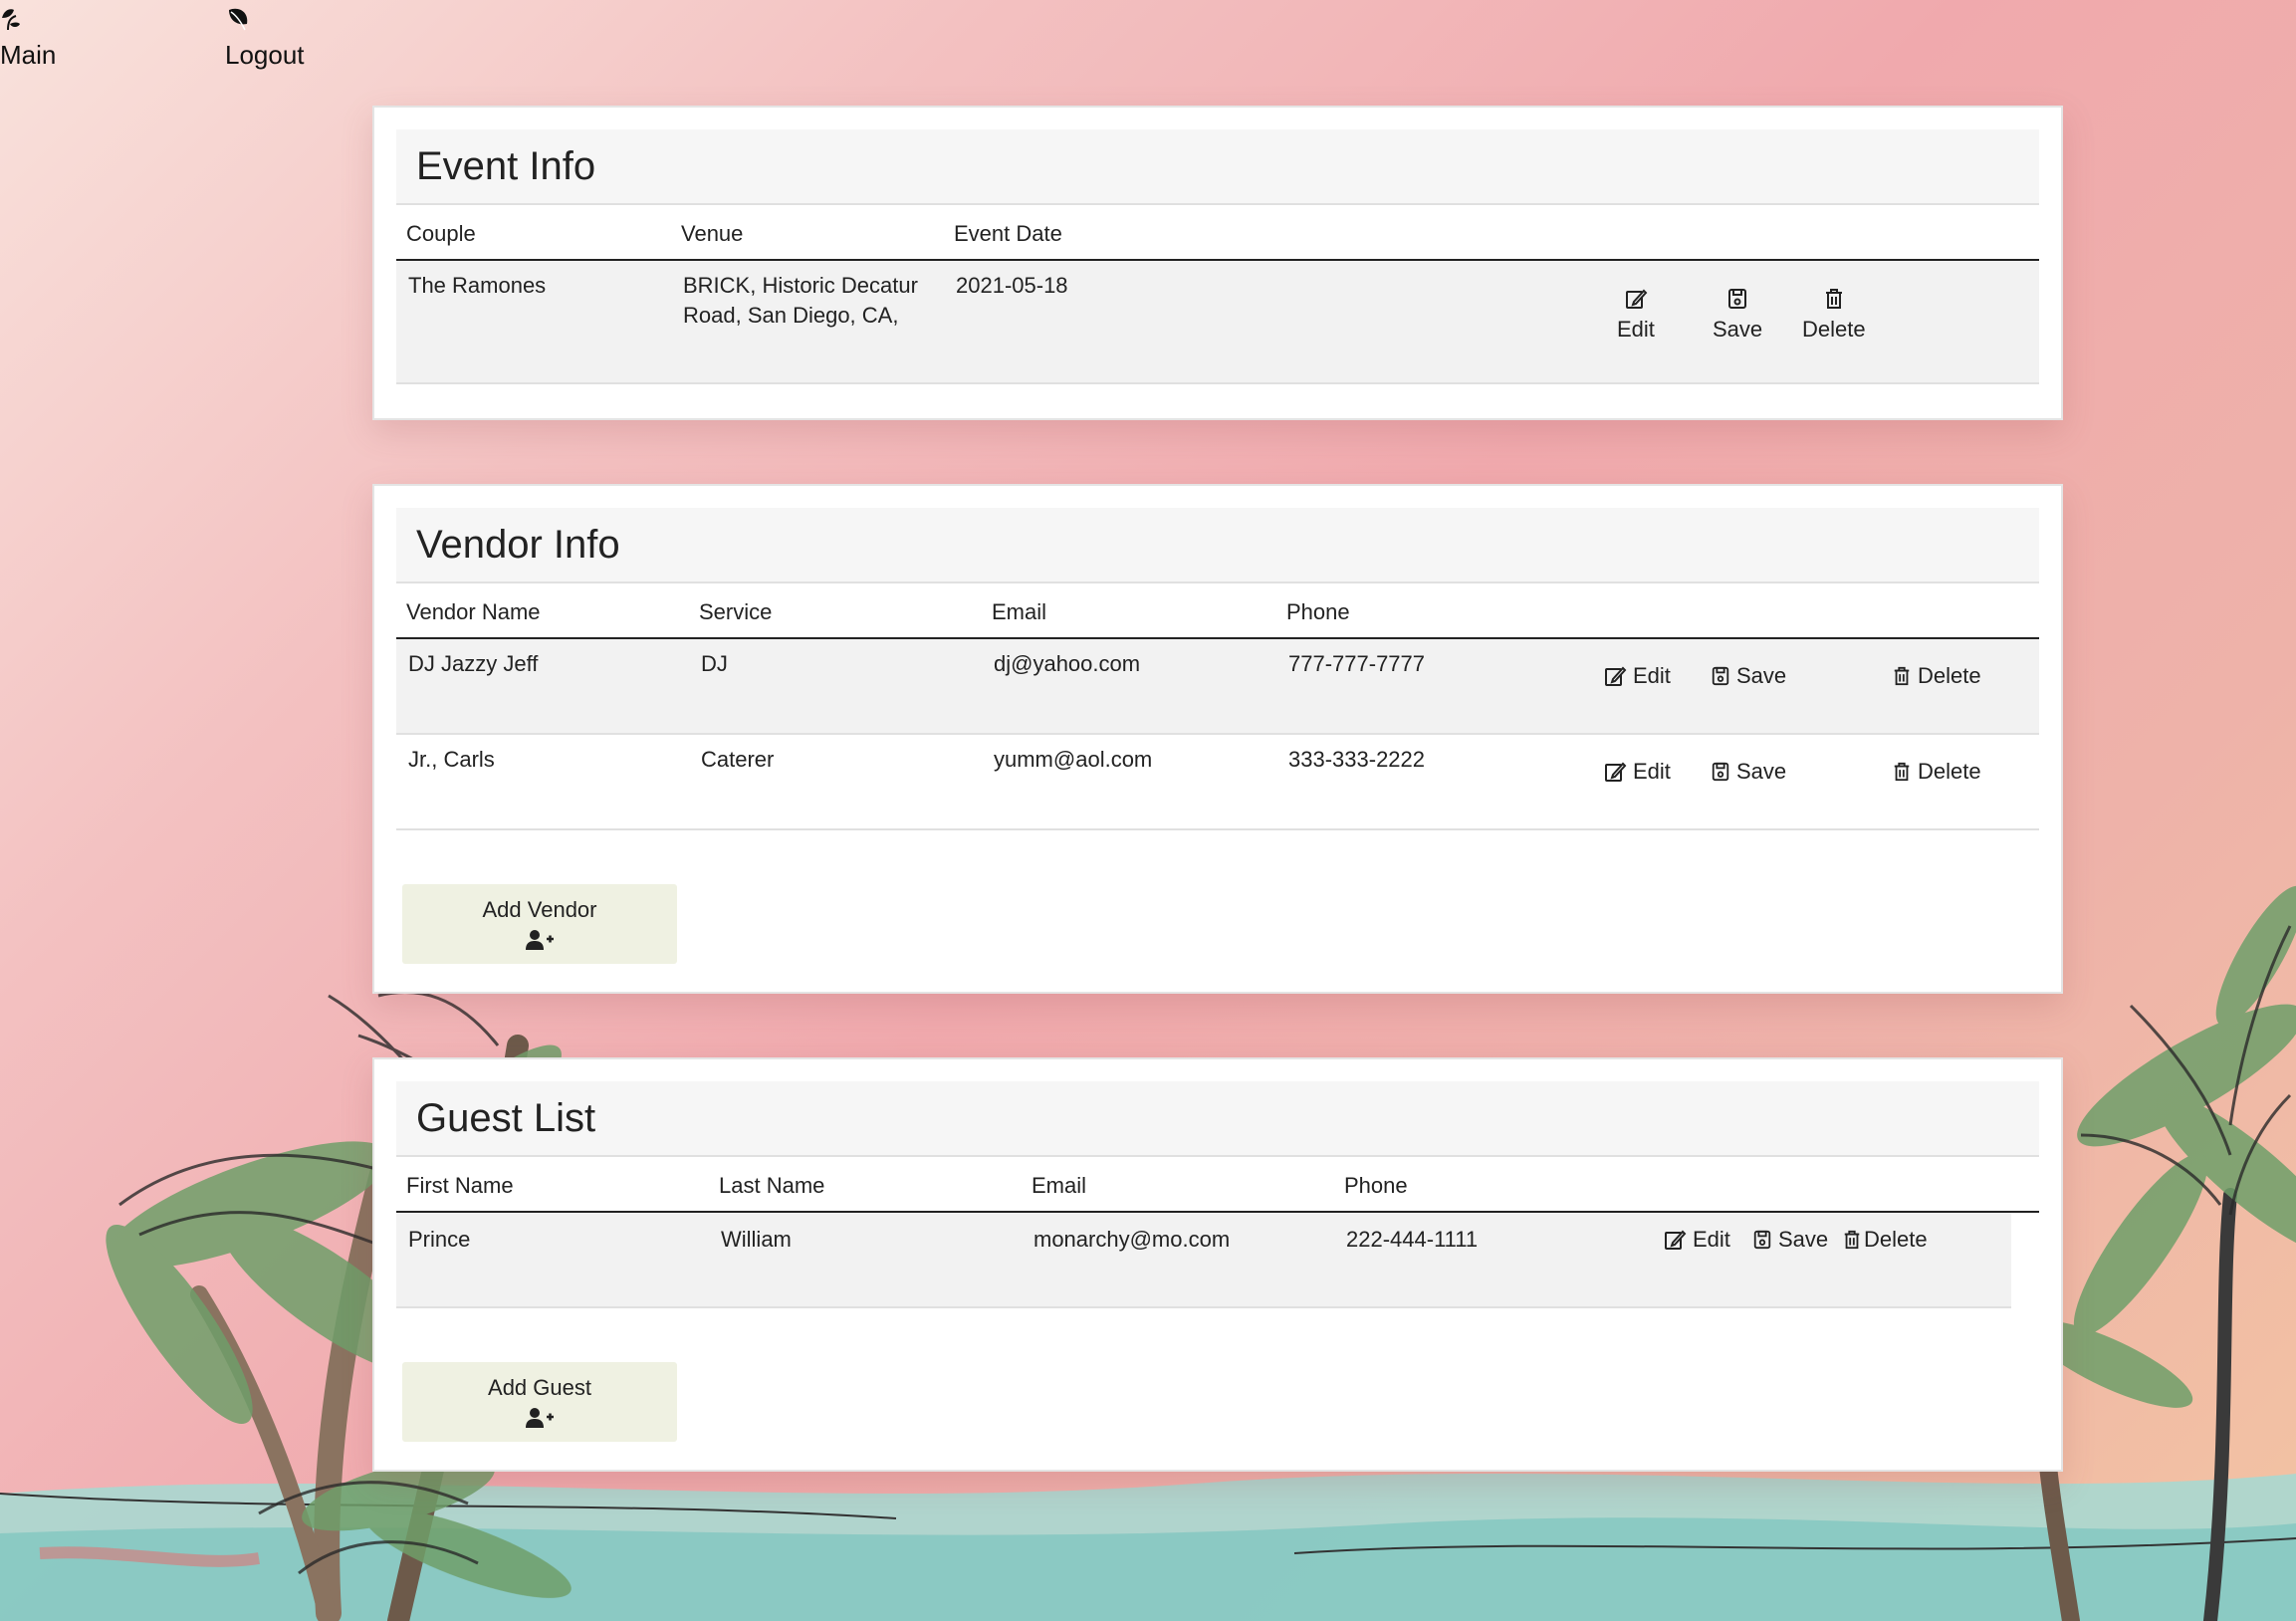 This screenshot has height=1621, width=2296. Describe the element at coordinates (28, 34) in the screenshot. I see `nav-main-link: Main` at that location.